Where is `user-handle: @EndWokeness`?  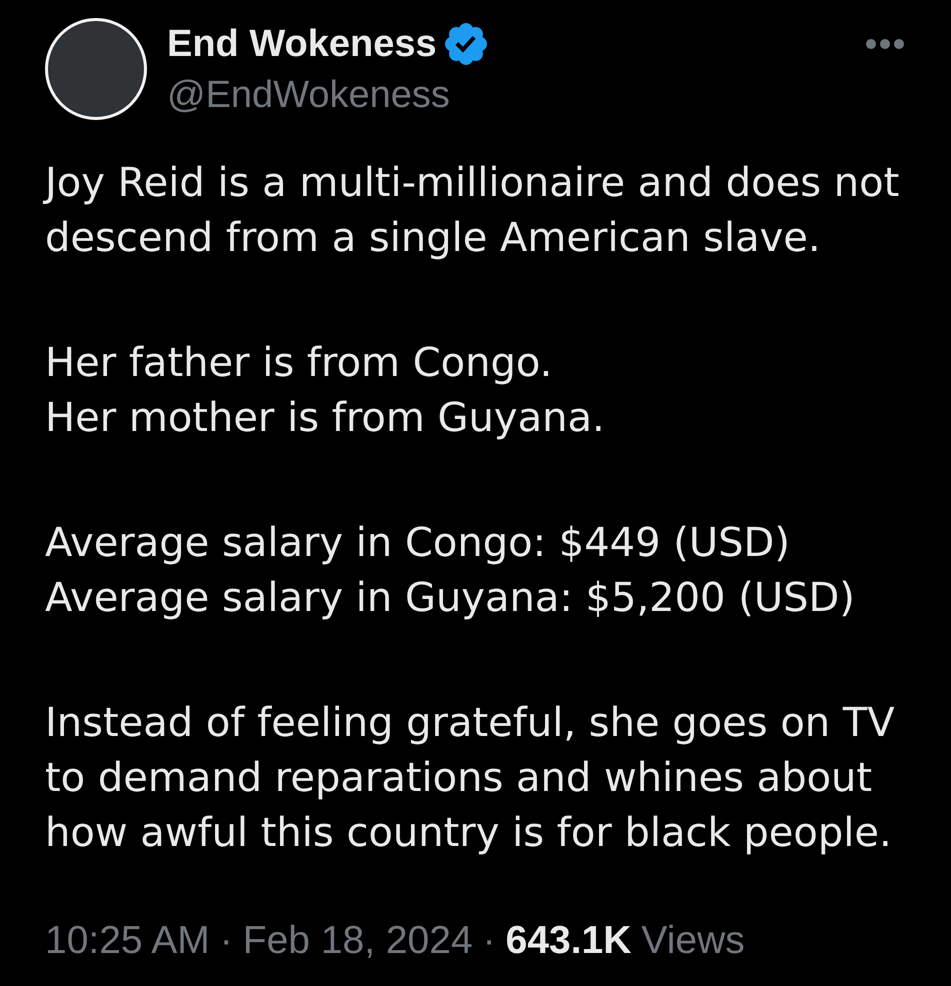
user-handle: @EndWokeness is located at coordinates (327, 95).